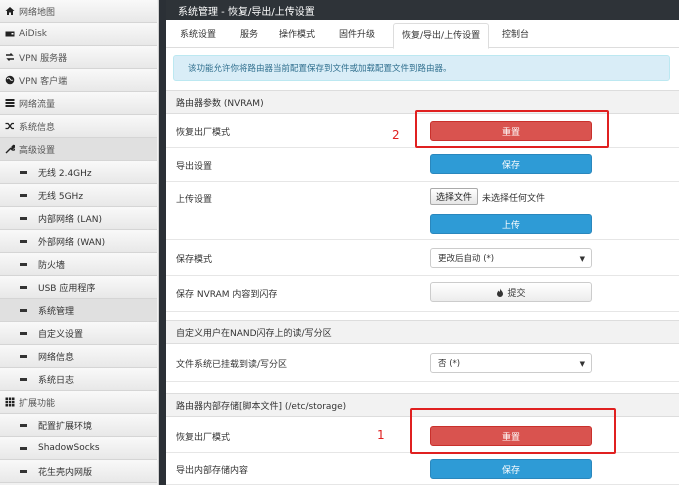 Image resolution: width=679 pixels, height=485 pixels. I want to click on sidebar-item-oray: 花生壳内网版, so click(78, 471).